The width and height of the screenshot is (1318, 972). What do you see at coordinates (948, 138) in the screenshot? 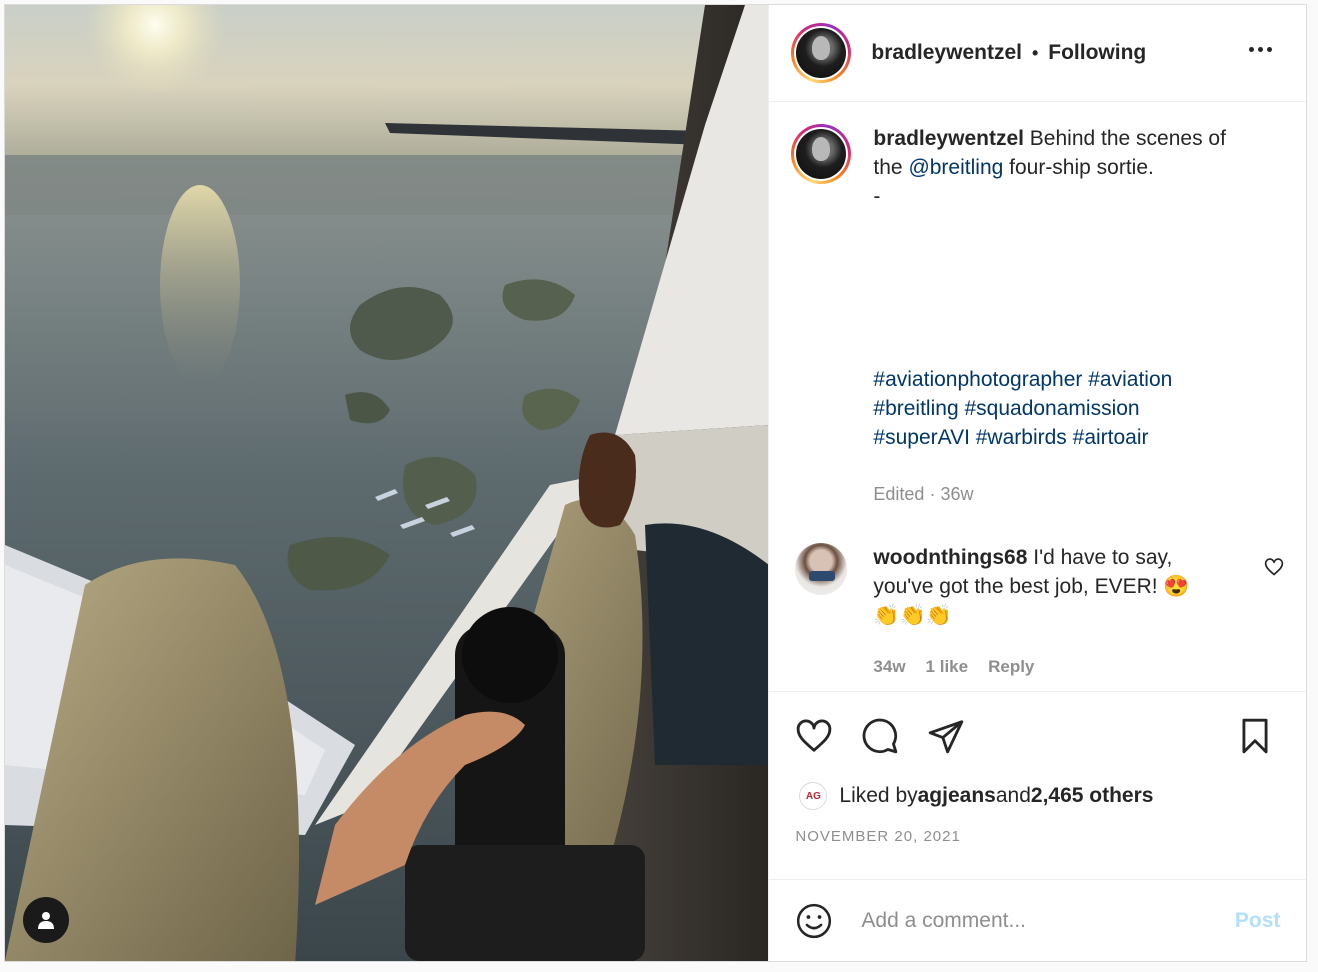
I see `caption-username: bradleywentzel` at bounding box center [948, 138].